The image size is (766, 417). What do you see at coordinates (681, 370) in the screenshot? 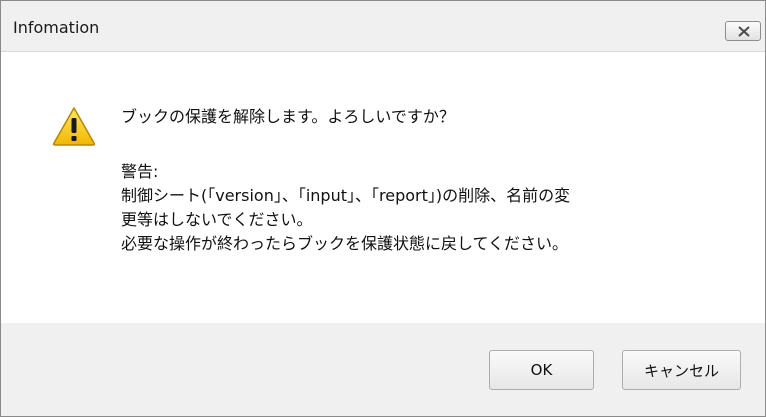
I see `cancel-button: キャンセル` at bounding box center [681, 370].